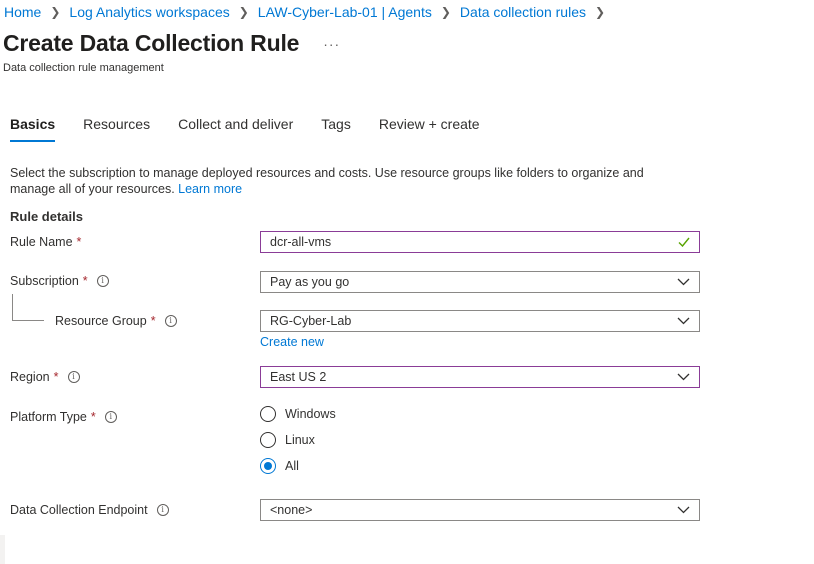  Describe the element at coordinates (83, 68) in the screenshot. I see `page-subtitle: Data collection rule management` at that location.